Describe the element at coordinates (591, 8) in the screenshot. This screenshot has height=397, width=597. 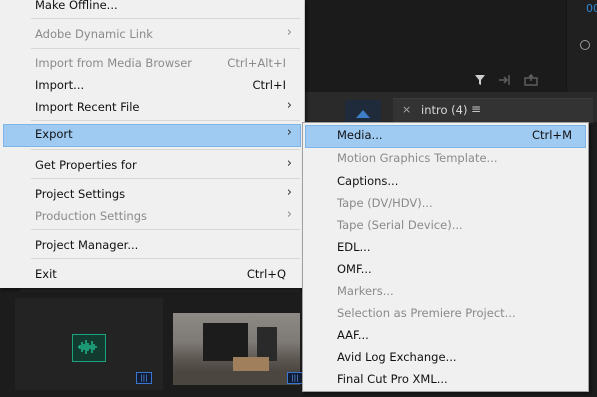
I see `timecode: 00` at that location.